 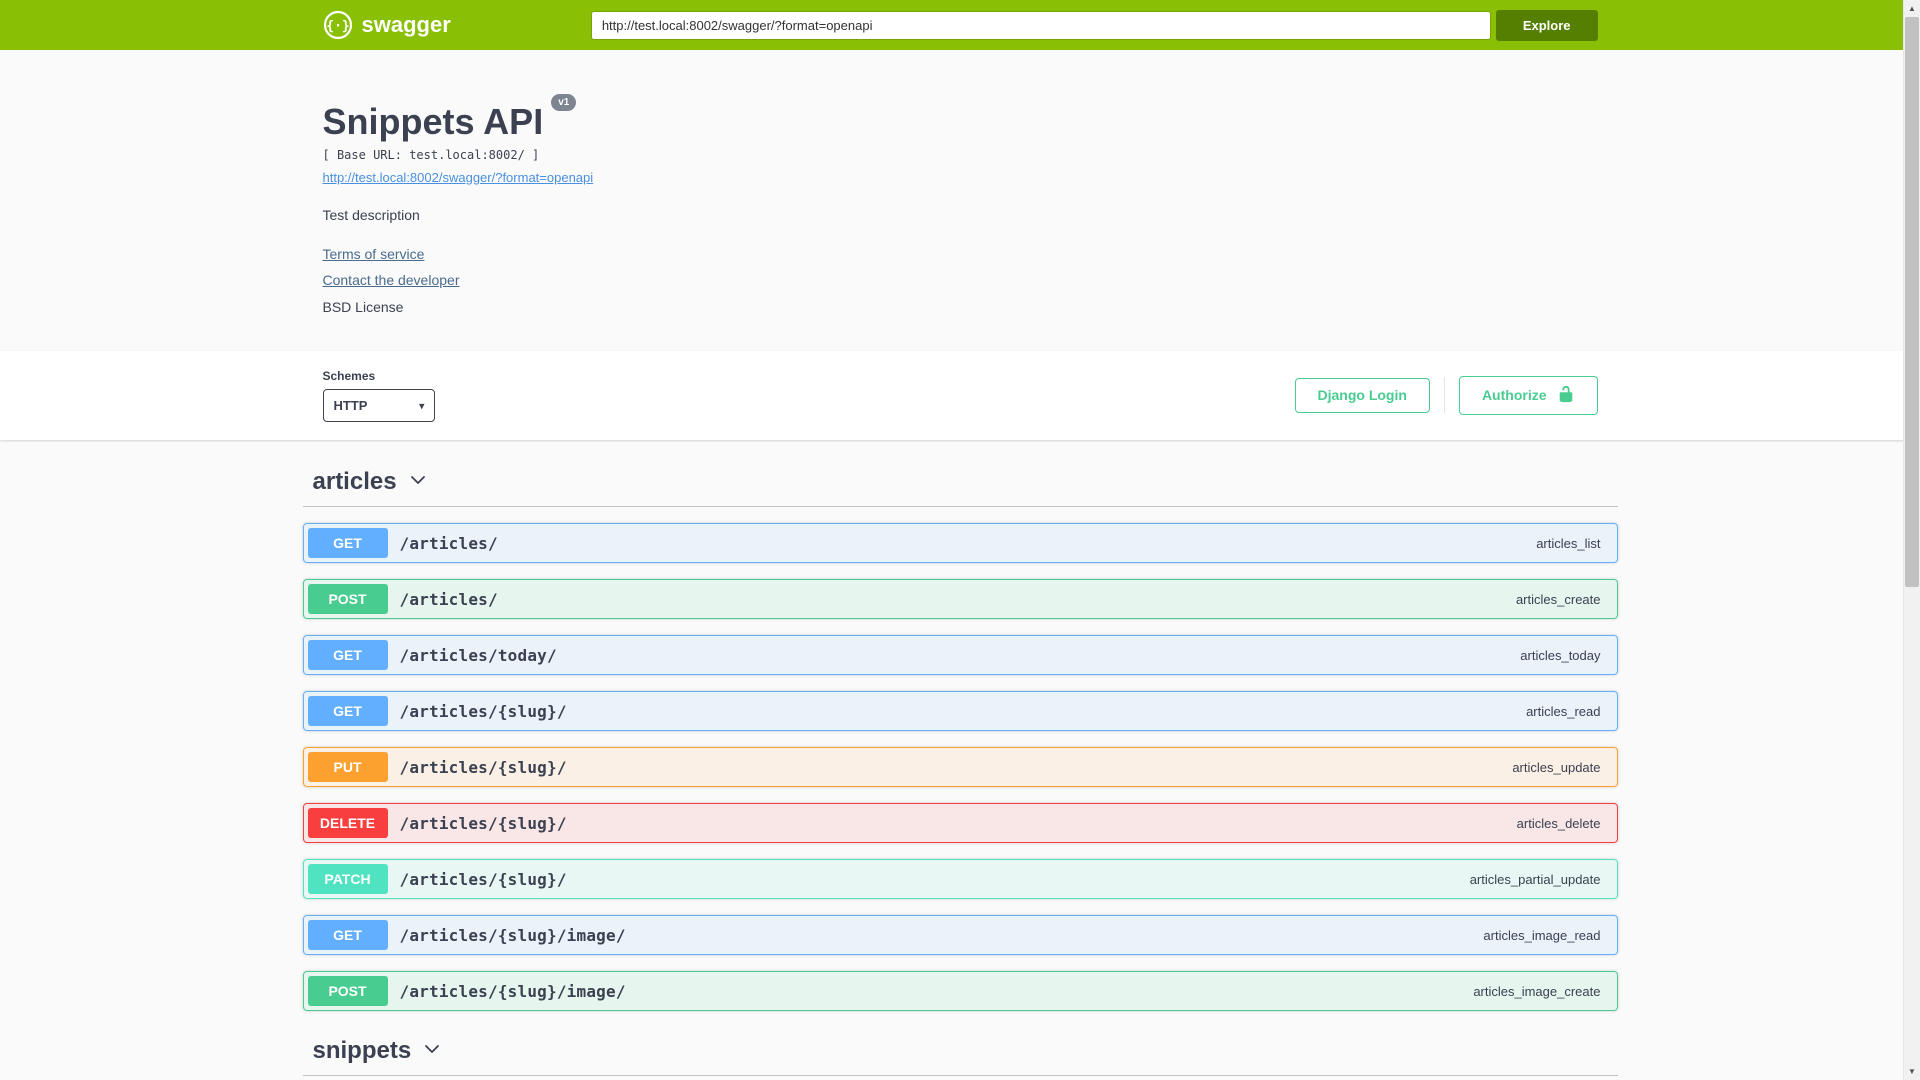 I want to click on topbar: {·} swagger Explore, so click(x=960, y=25).